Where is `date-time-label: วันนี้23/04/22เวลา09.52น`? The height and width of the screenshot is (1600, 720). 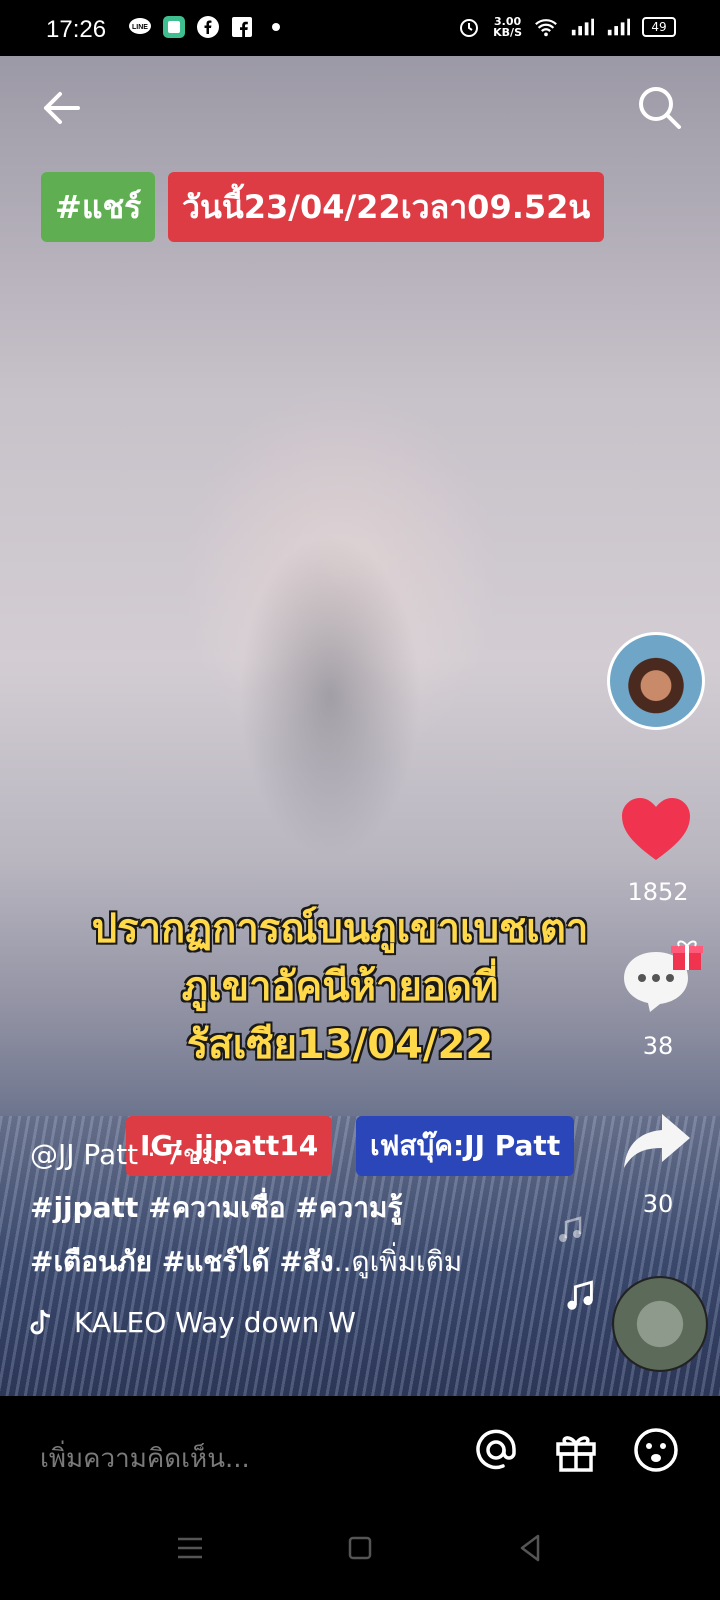 date-time-label: วันนี้23/04/22เวลา09.52น is located at coordinates (386, 207).